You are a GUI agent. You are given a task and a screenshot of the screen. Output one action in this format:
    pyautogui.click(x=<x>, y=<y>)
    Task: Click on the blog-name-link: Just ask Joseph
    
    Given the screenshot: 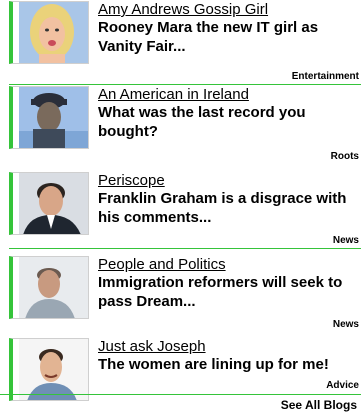 What is the action you would take?
    pyautogui.click(x=152, y=346)
    